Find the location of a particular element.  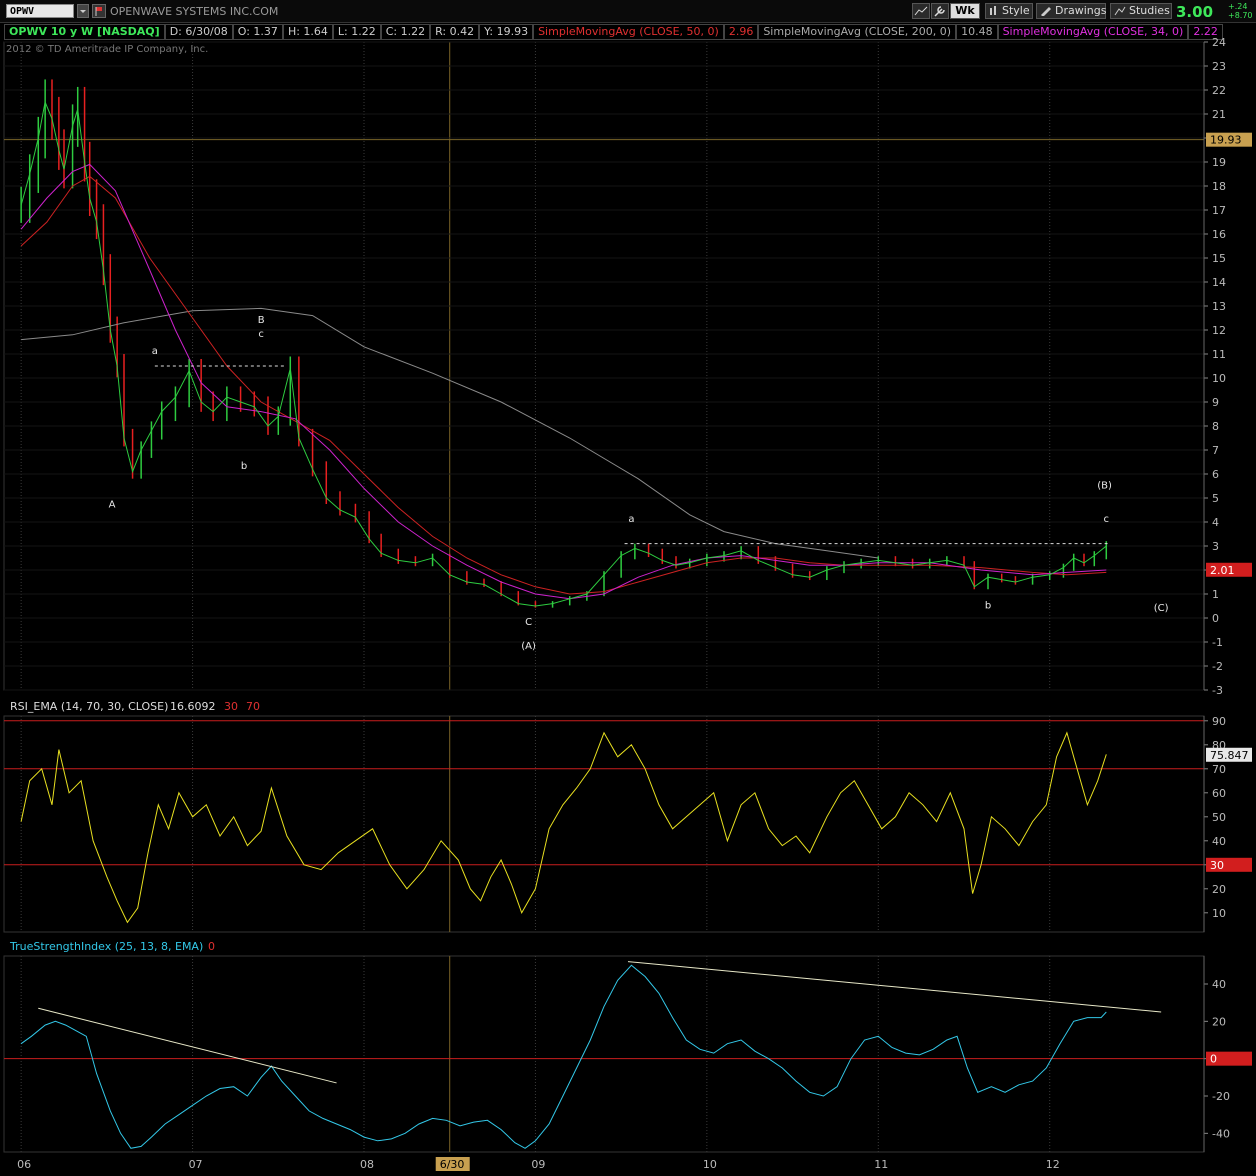

wave-label: A is located at coordinates (112, 505).